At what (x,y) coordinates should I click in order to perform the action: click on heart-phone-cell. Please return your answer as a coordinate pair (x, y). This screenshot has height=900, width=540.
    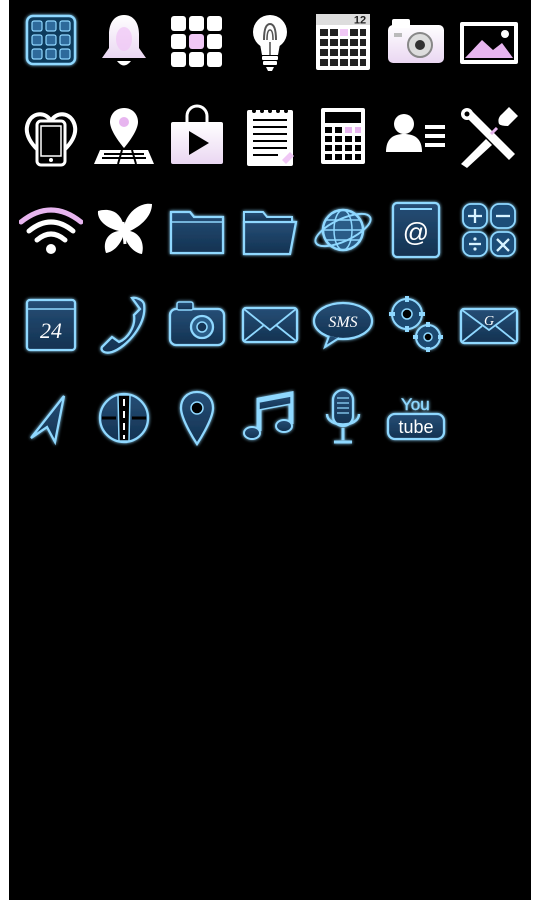
    Looking at the image, I should click on (50, 149).